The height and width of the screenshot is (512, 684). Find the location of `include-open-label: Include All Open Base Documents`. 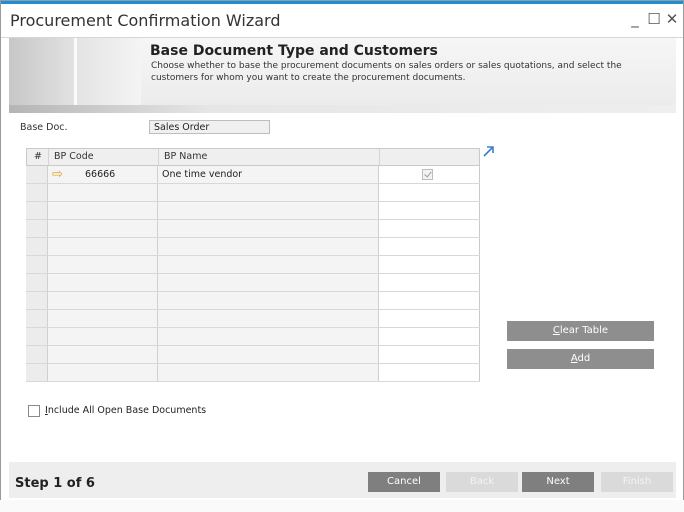

include-open-label: Include All Open Base Documents is located at coordinates (125, 410).